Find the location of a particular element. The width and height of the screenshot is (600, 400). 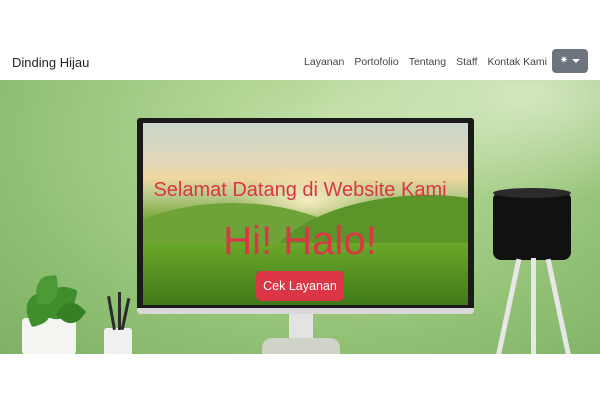

hero-welcome-text: Selamat Datang di Website Kami is located at coordinates (300, 190).